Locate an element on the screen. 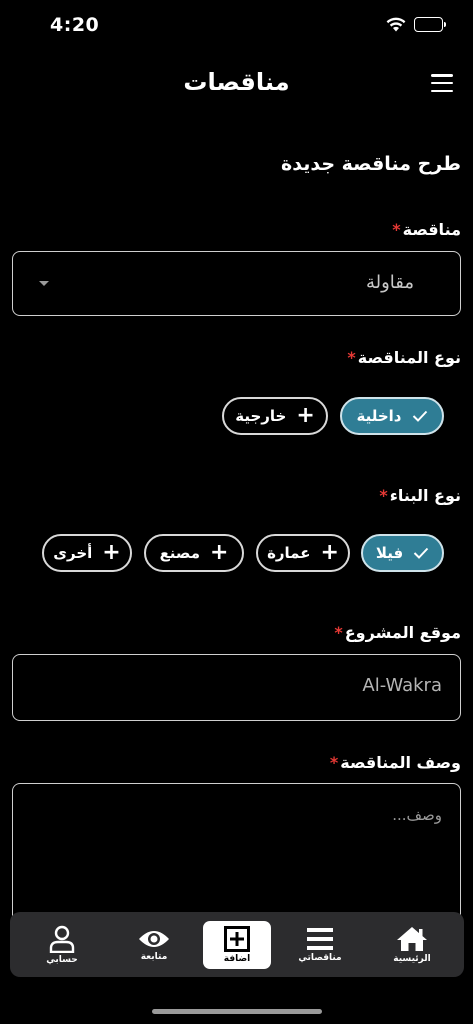 This screenshot has width=473, height=1024. home-icon is located at coordinates (412, 939).